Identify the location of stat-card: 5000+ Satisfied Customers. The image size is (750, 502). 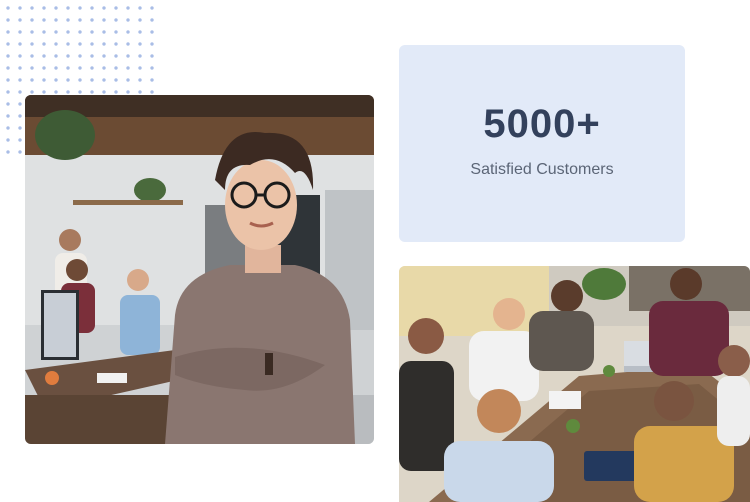
(542, 143).